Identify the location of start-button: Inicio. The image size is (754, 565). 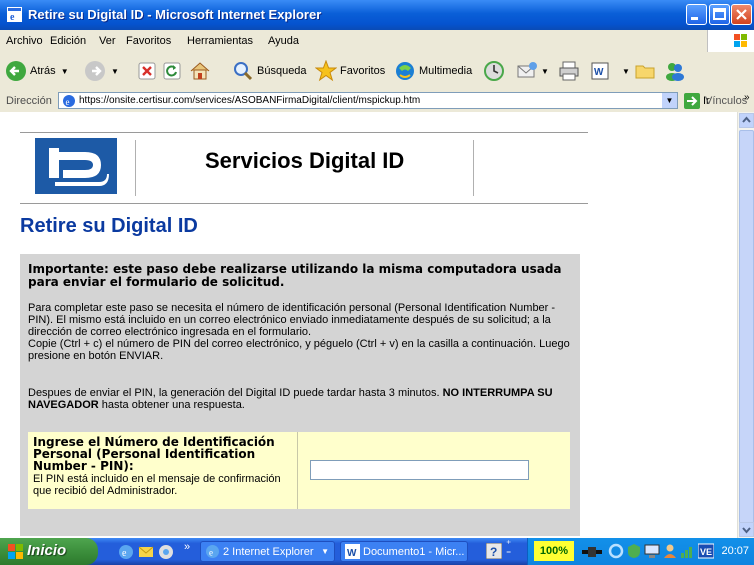
(49, 551).